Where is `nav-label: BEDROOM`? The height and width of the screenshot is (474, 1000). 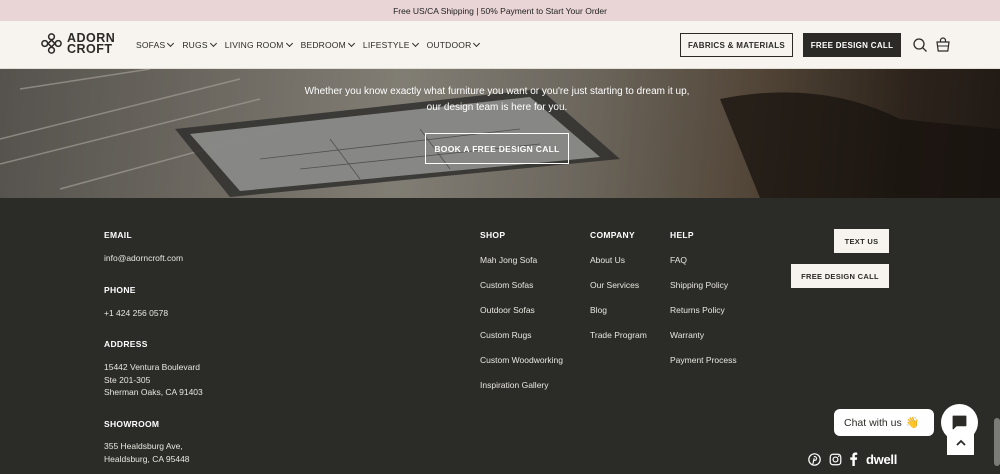
nav-label: BEDROOM is located at coordinates (323, 45).